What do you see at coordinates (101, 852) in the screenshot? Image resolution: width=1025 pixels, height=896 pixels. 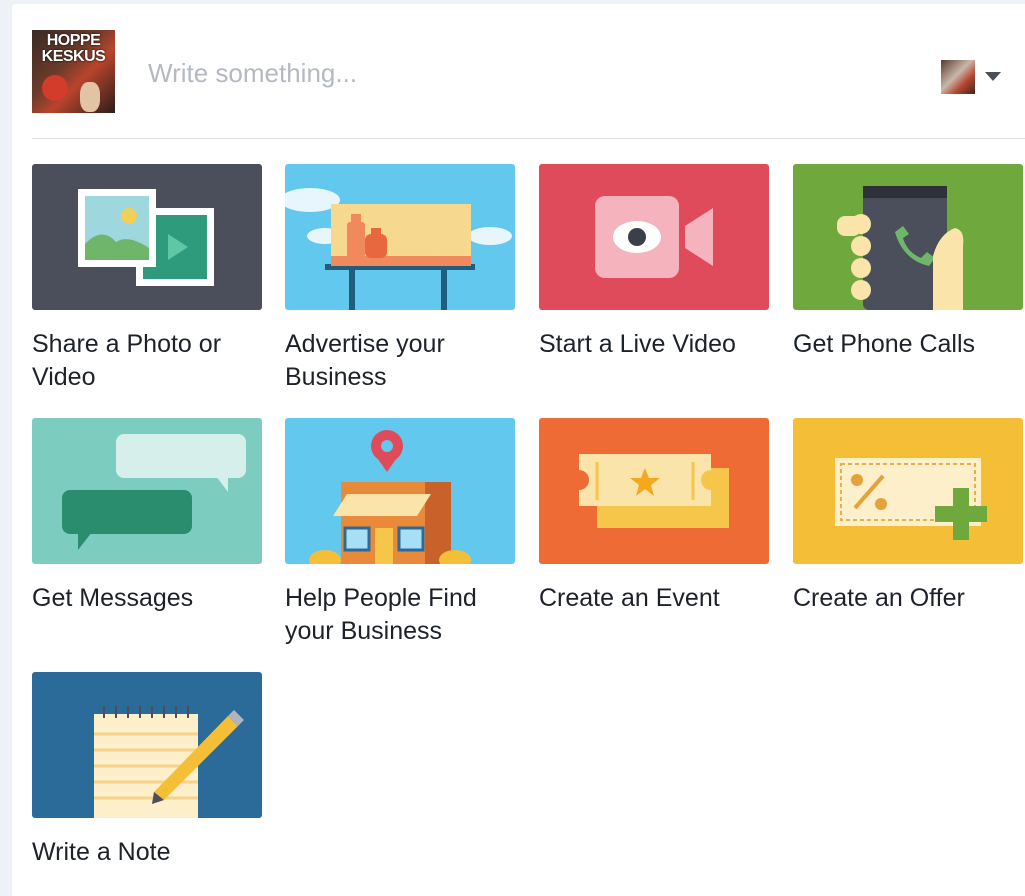 I see `action-label: Write a Note` at bounding box center [101, 852].